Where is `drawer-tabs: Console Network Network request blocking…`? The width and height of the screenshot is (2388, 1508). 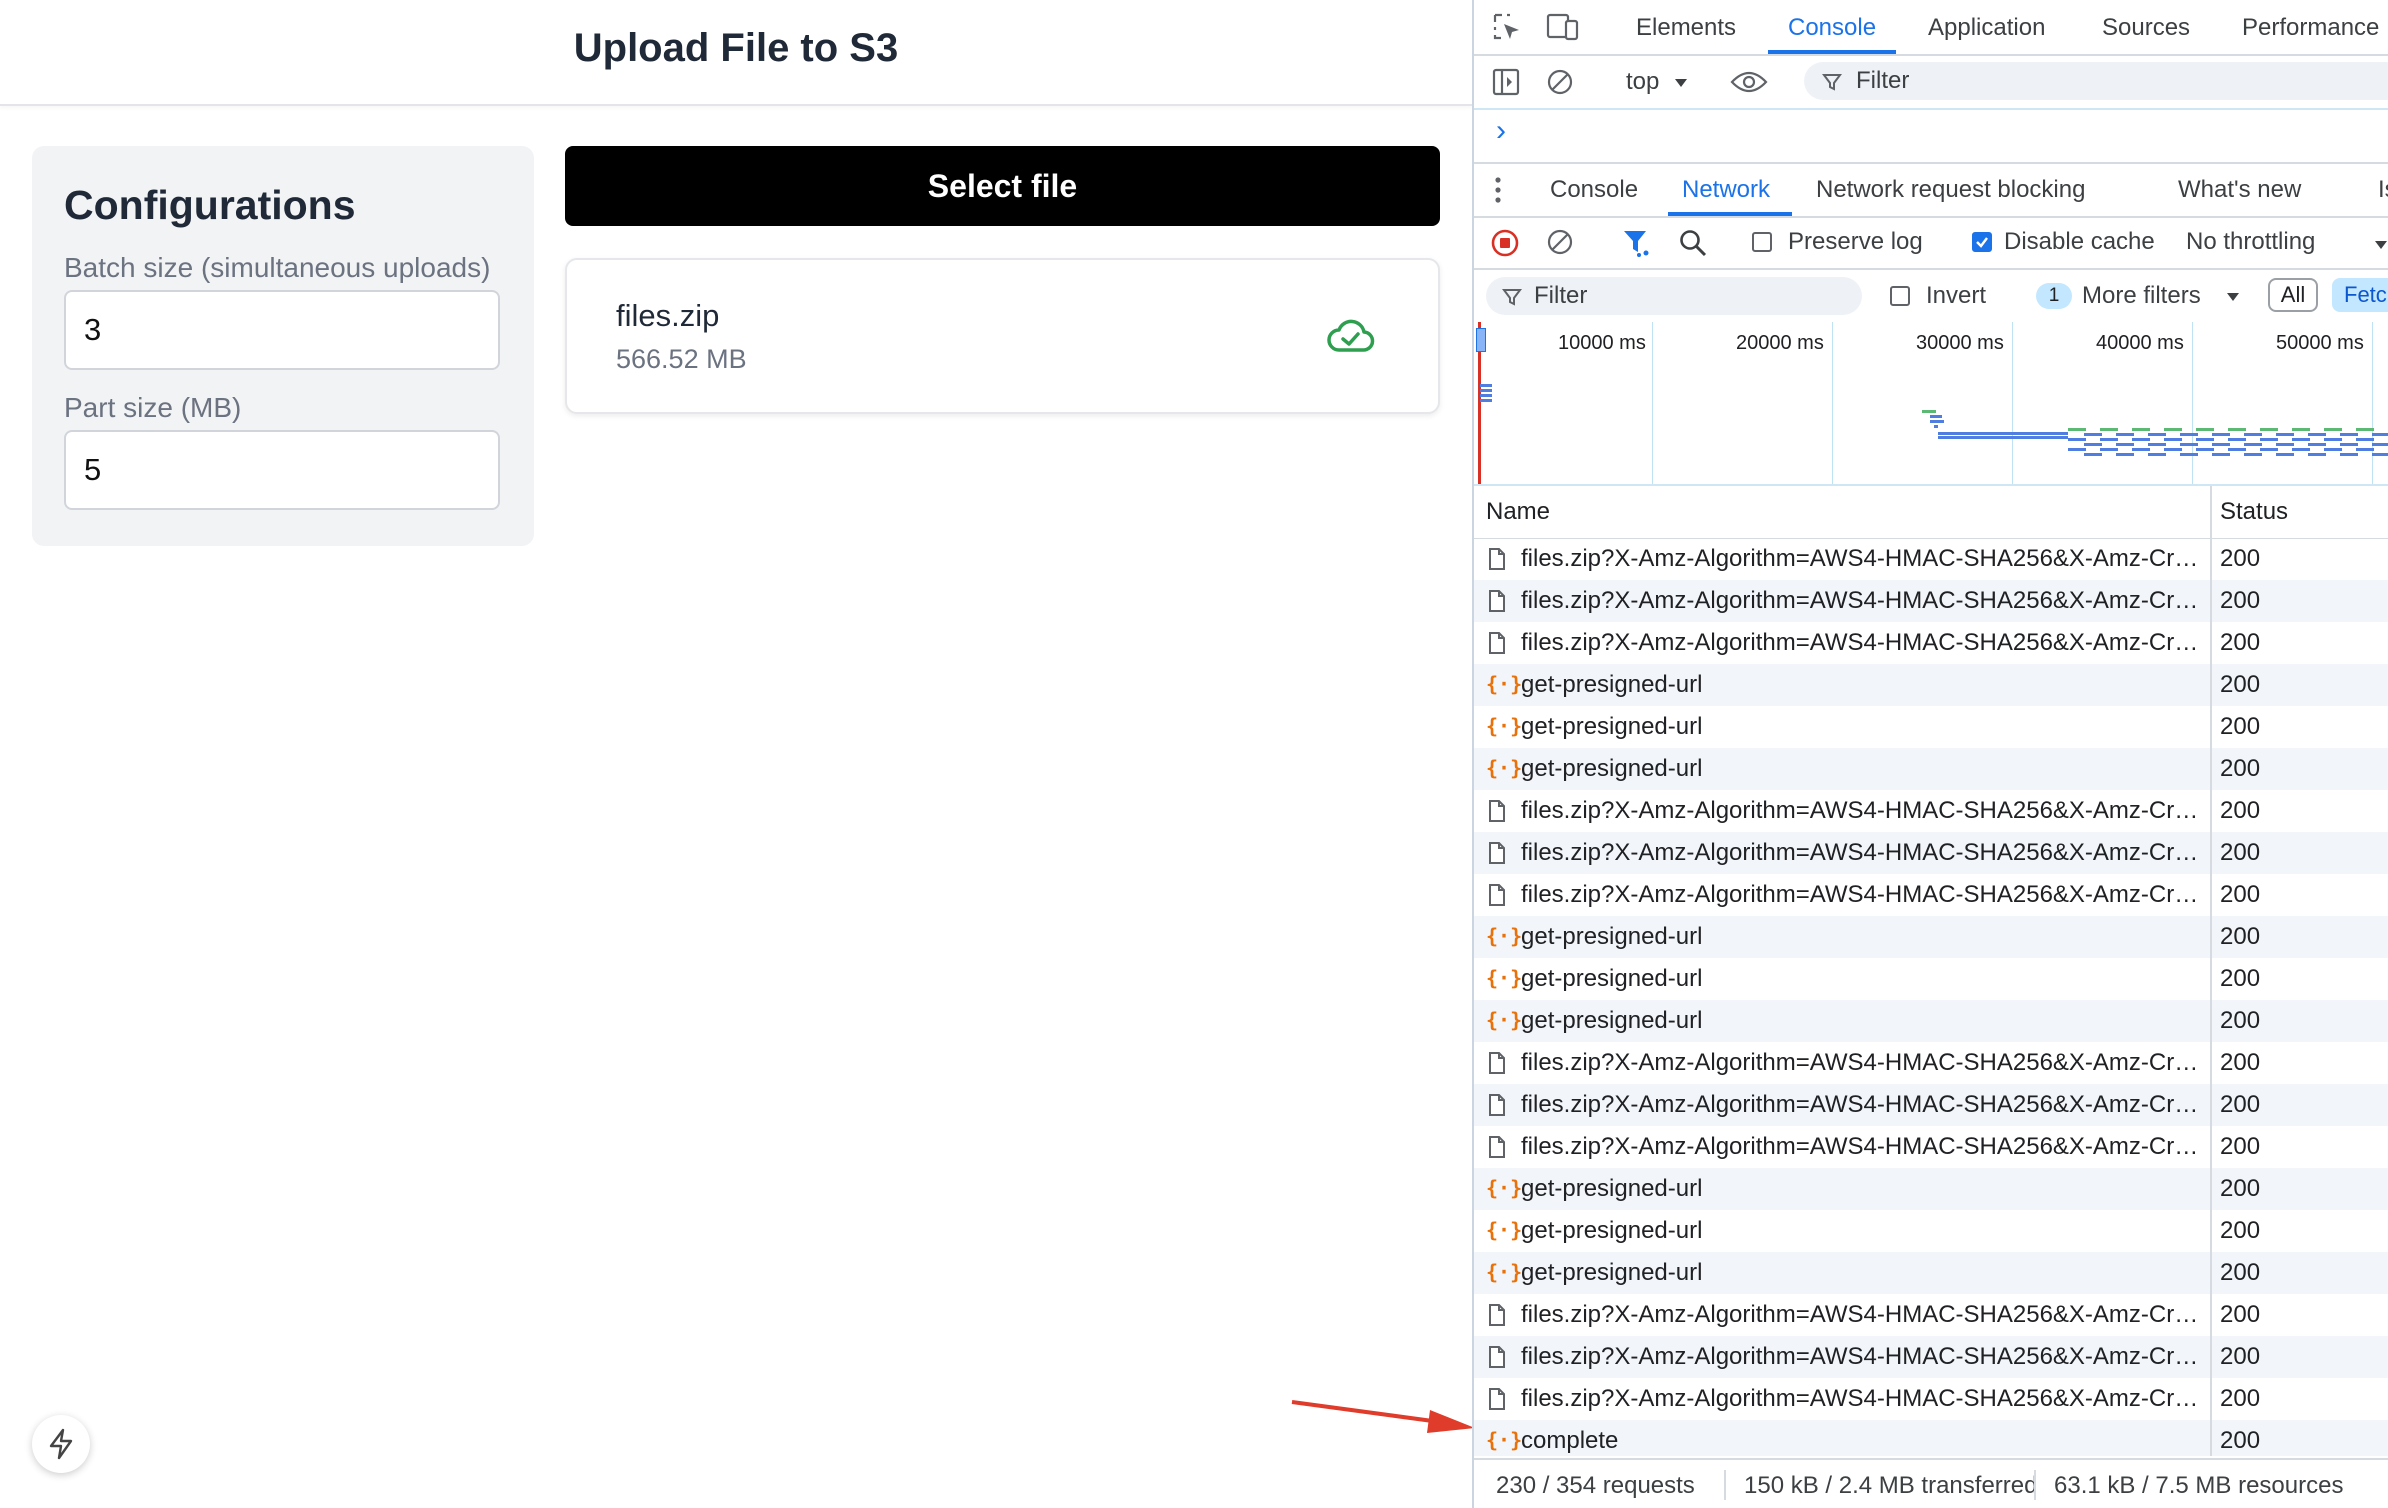
drawer-tabs: Console Network Network request blocking… is located at coordinates (1931, 190).